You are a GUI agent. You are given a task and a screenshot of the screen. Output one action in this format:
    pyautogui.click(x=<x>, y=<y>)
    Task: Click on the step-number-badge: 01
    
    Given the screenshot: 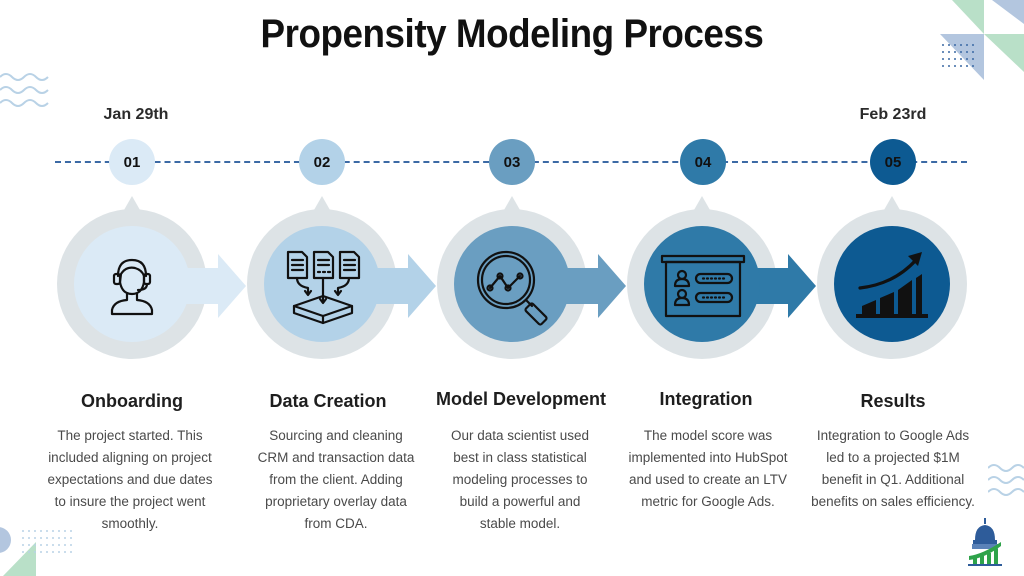 What is the action you would take?
    pyautogui.click(x=132, y=162)
    